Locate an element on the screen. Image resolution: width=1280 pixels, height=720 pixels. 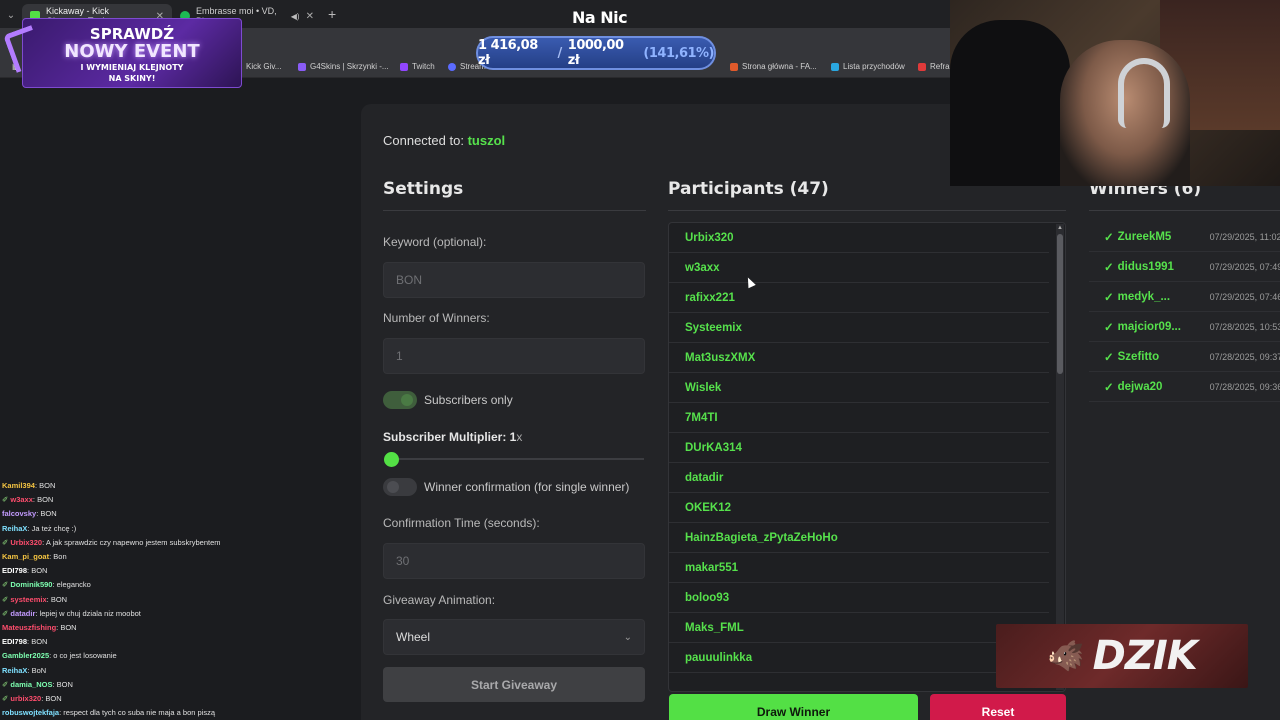
animation-select: Wheel ⌄ is located at coordinates (514, 637).